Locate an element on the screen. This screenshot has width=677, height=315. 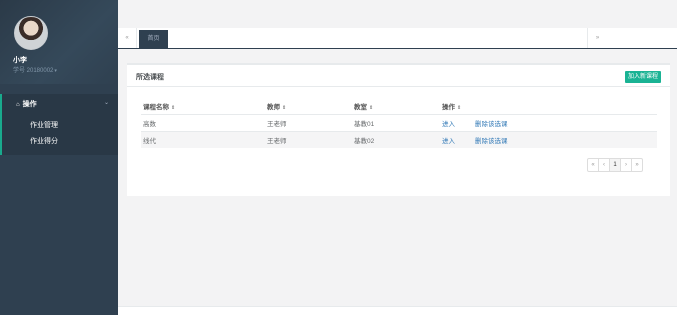
add-course-button: 加入新课程 is located at coordinates (643, 77).